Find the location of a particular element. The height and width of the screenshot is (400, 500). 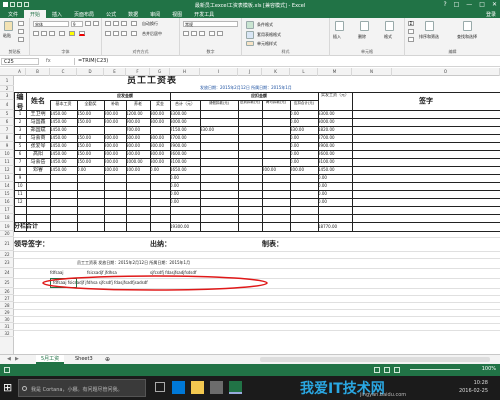

row-header: 30 is located at coordinates (7, 319).